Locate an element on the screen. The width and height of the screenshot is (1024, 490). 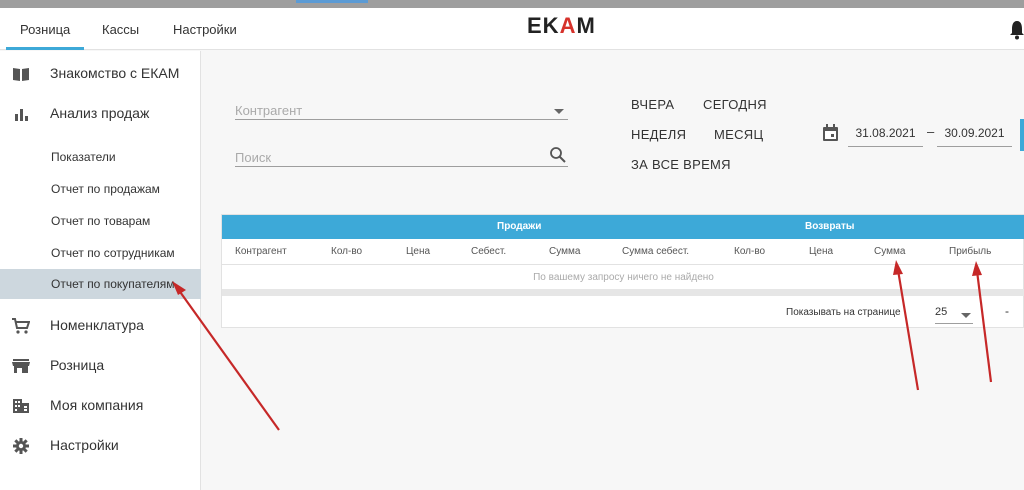
rows-per-page-value: 25 is located at coordinates (941, 312).